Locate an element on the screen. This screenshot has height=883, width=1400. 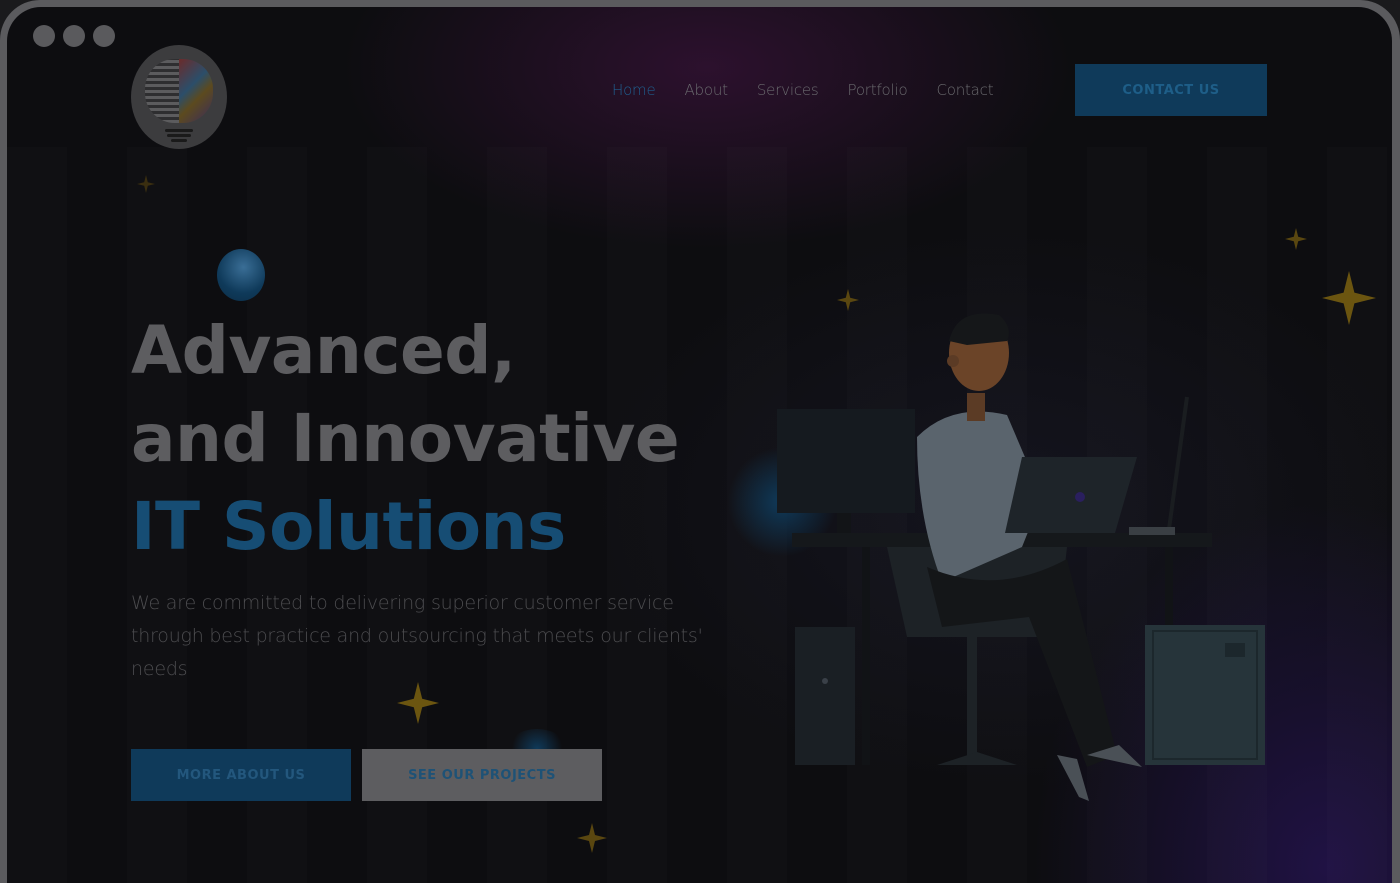
logo-color-half is located at coordinates (196, 91).